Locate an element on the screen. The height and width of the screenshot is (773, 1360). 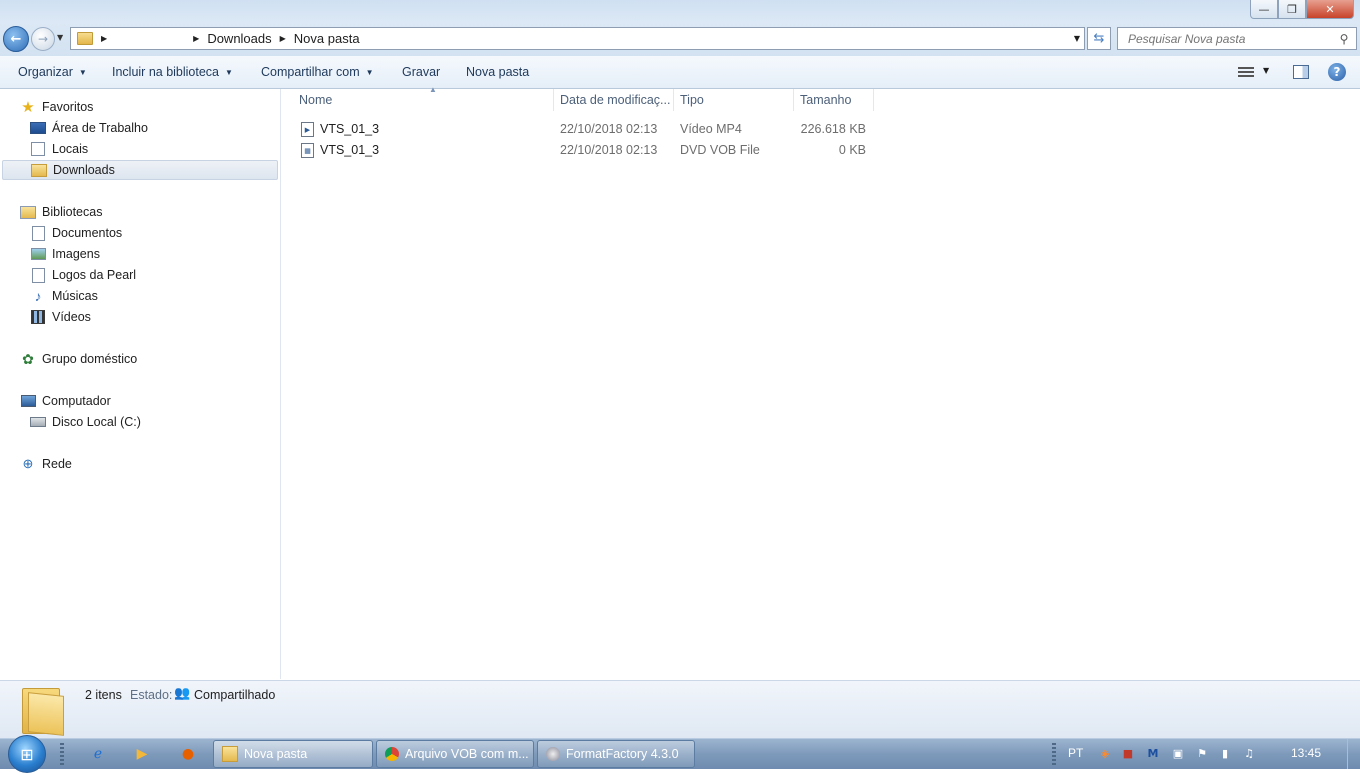
network-icon: ⊕ is located at coordinates (28, 463).